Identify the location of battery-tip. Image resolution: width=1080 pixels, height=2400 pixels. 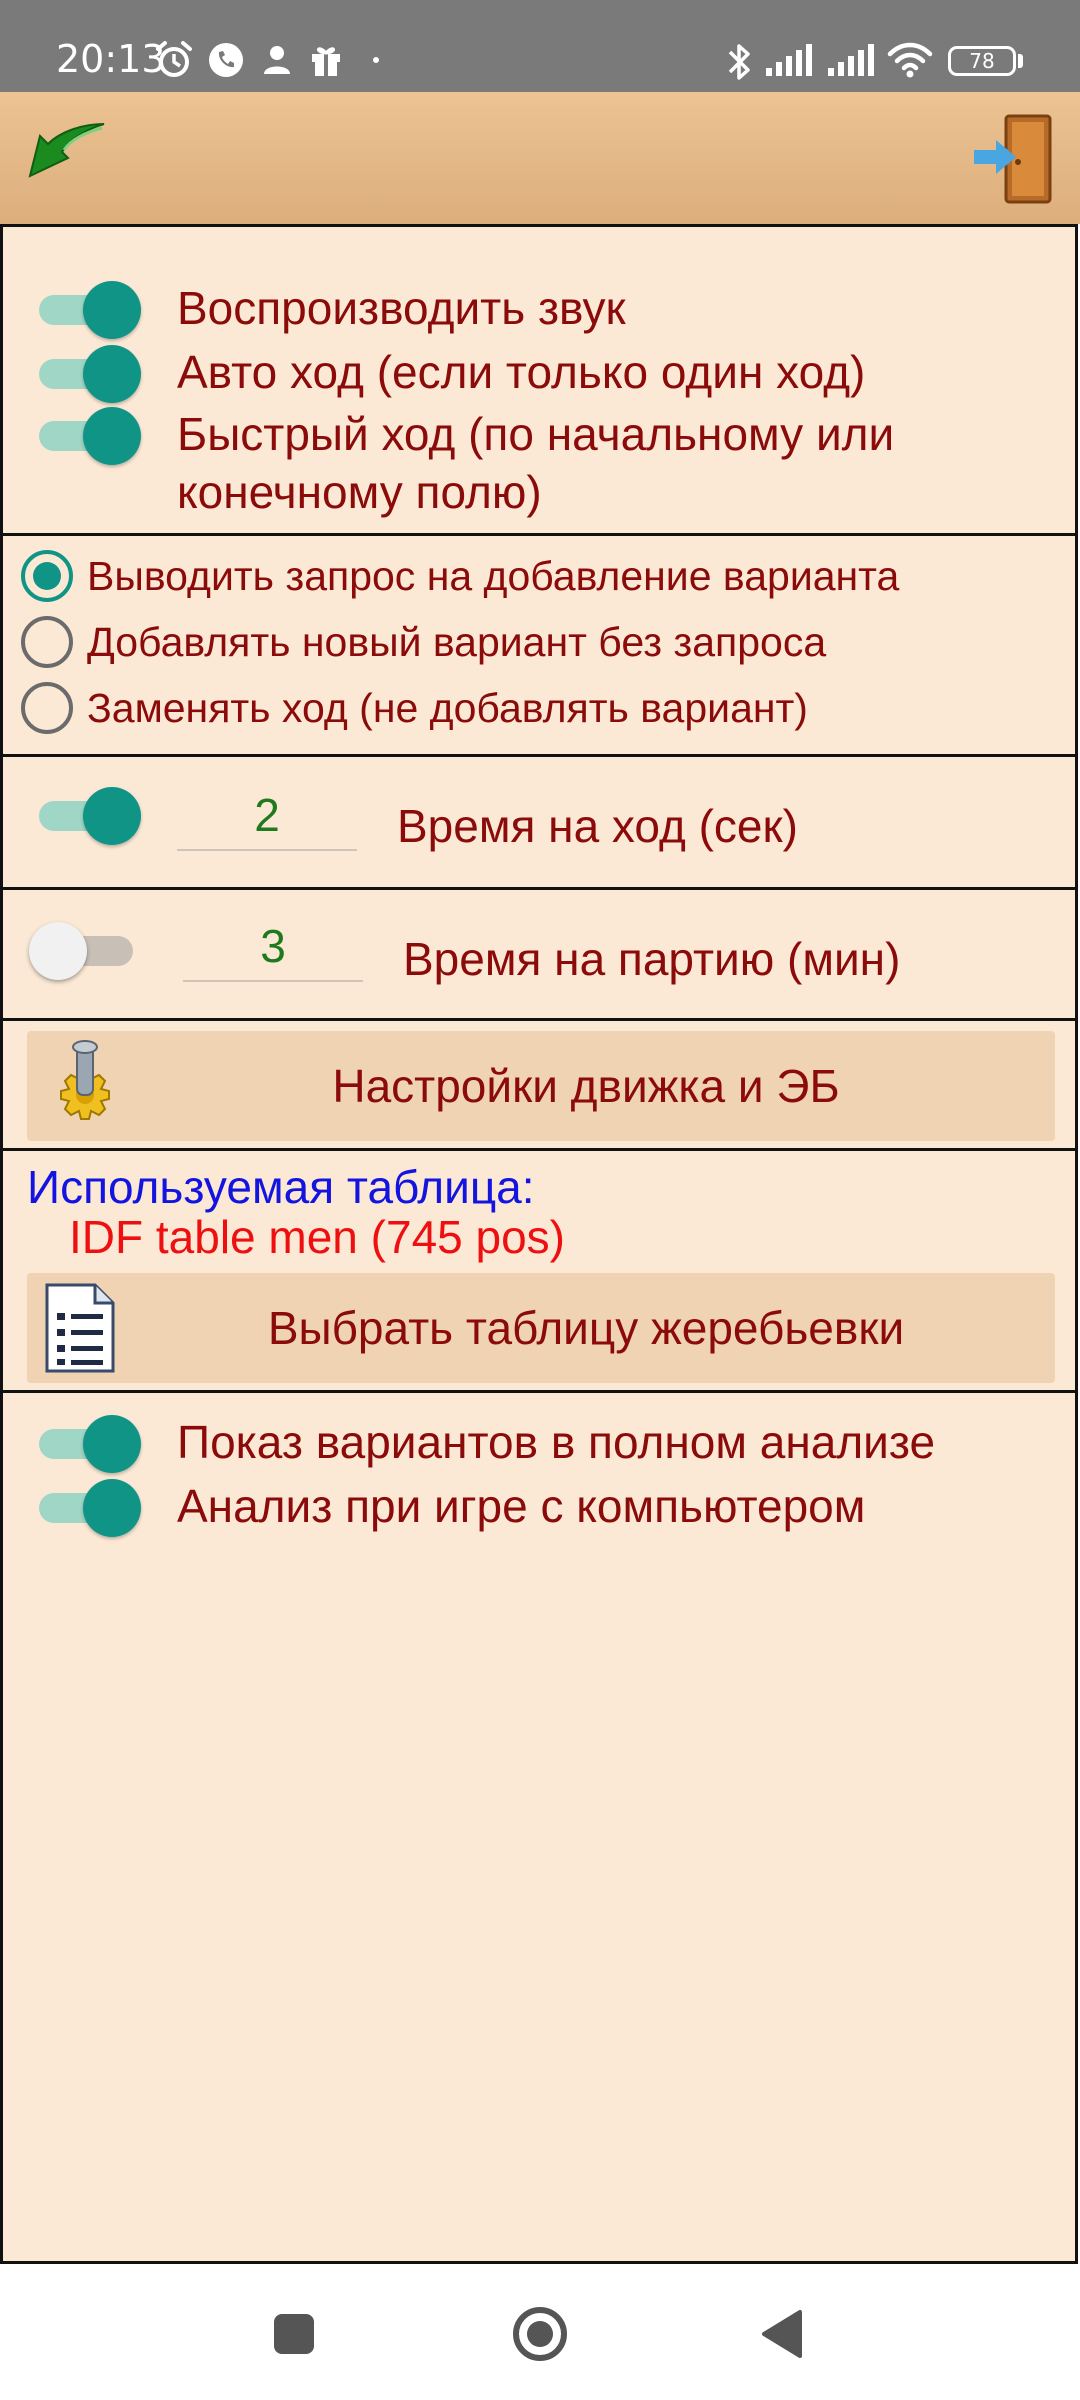
(1020, 61).